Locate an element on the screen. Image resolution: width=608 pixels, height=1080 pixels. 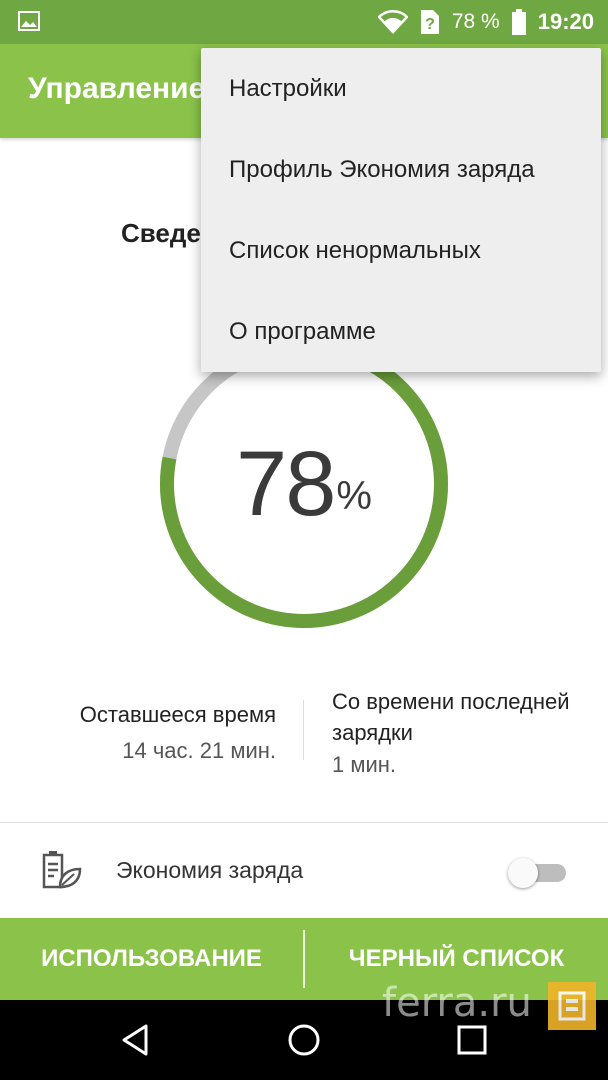
app-title: Управление is located at coordinates (117, 88).